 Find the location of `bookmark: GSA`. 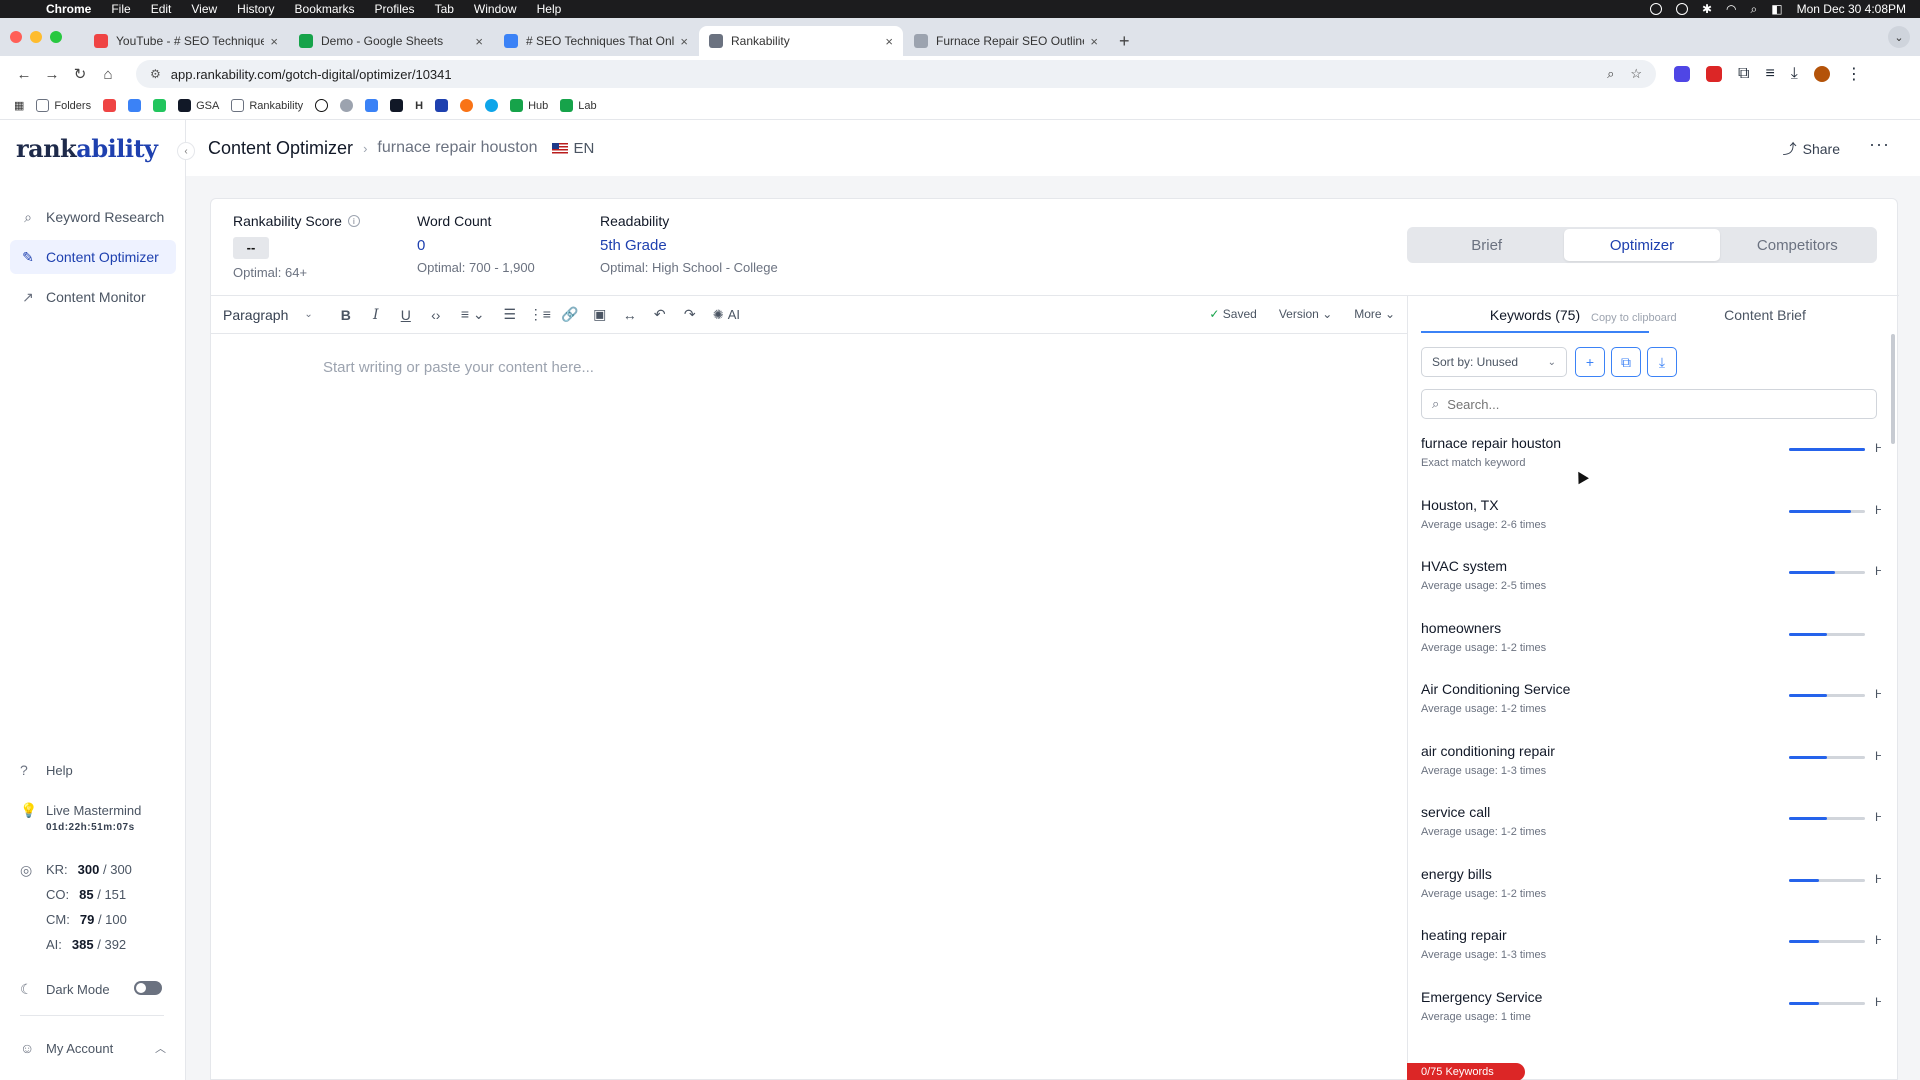

bookmark: GSA is located at coordinates (198, 105).